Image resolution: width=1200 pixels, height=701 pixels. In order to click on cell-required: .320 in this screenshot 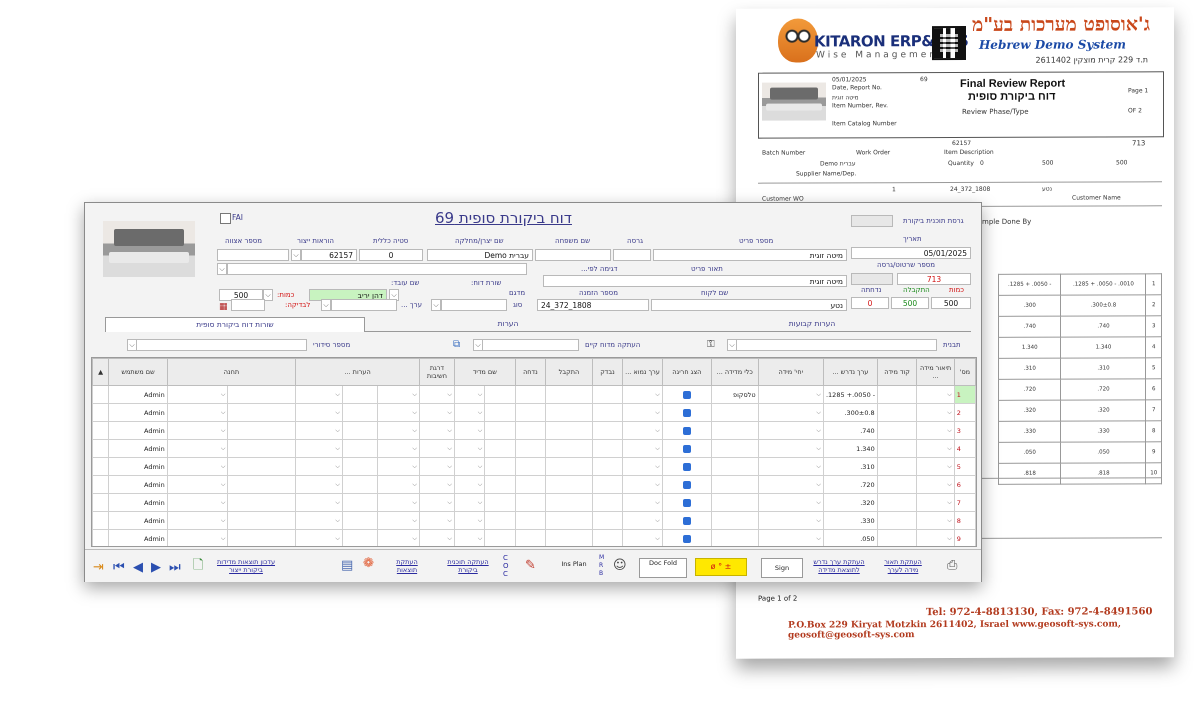, I will do `click(850, 502)`.